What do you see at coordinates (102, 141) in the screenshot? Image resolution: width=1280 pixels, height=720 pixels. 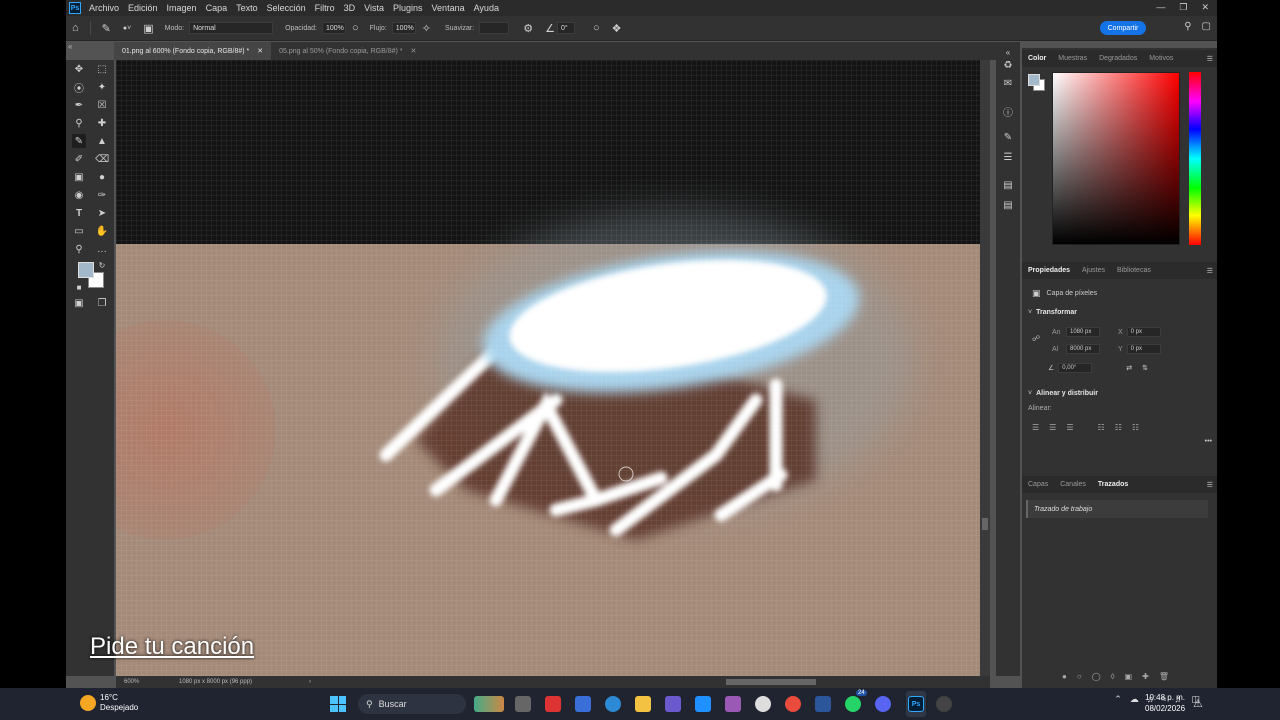 I see `clone-stamp-tool-icon: ▲` at bounding box center [102, 141].